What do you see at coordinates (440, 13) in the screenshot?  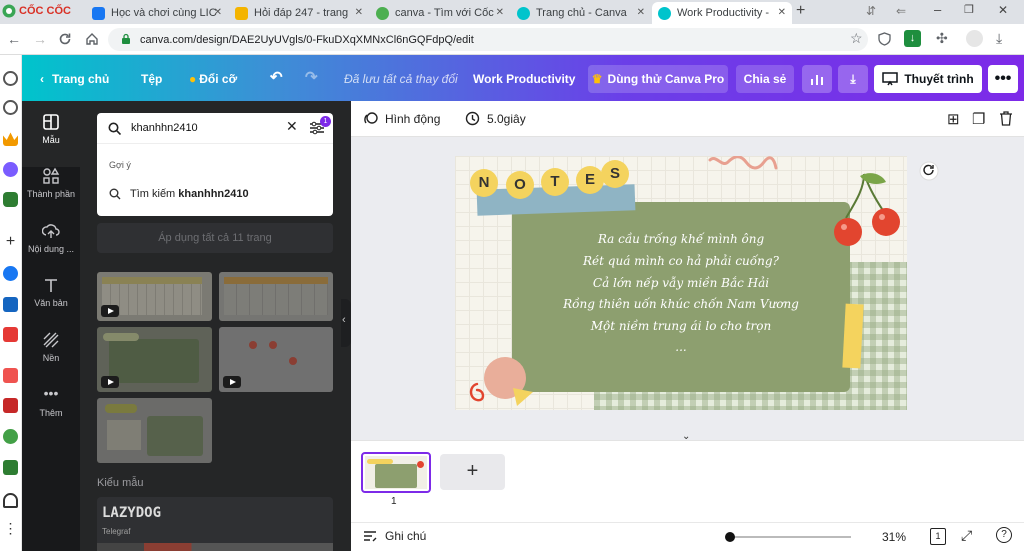 I see `tab-3: canva - Tìm với Cốc ✕` at bounding box center [440, 13].